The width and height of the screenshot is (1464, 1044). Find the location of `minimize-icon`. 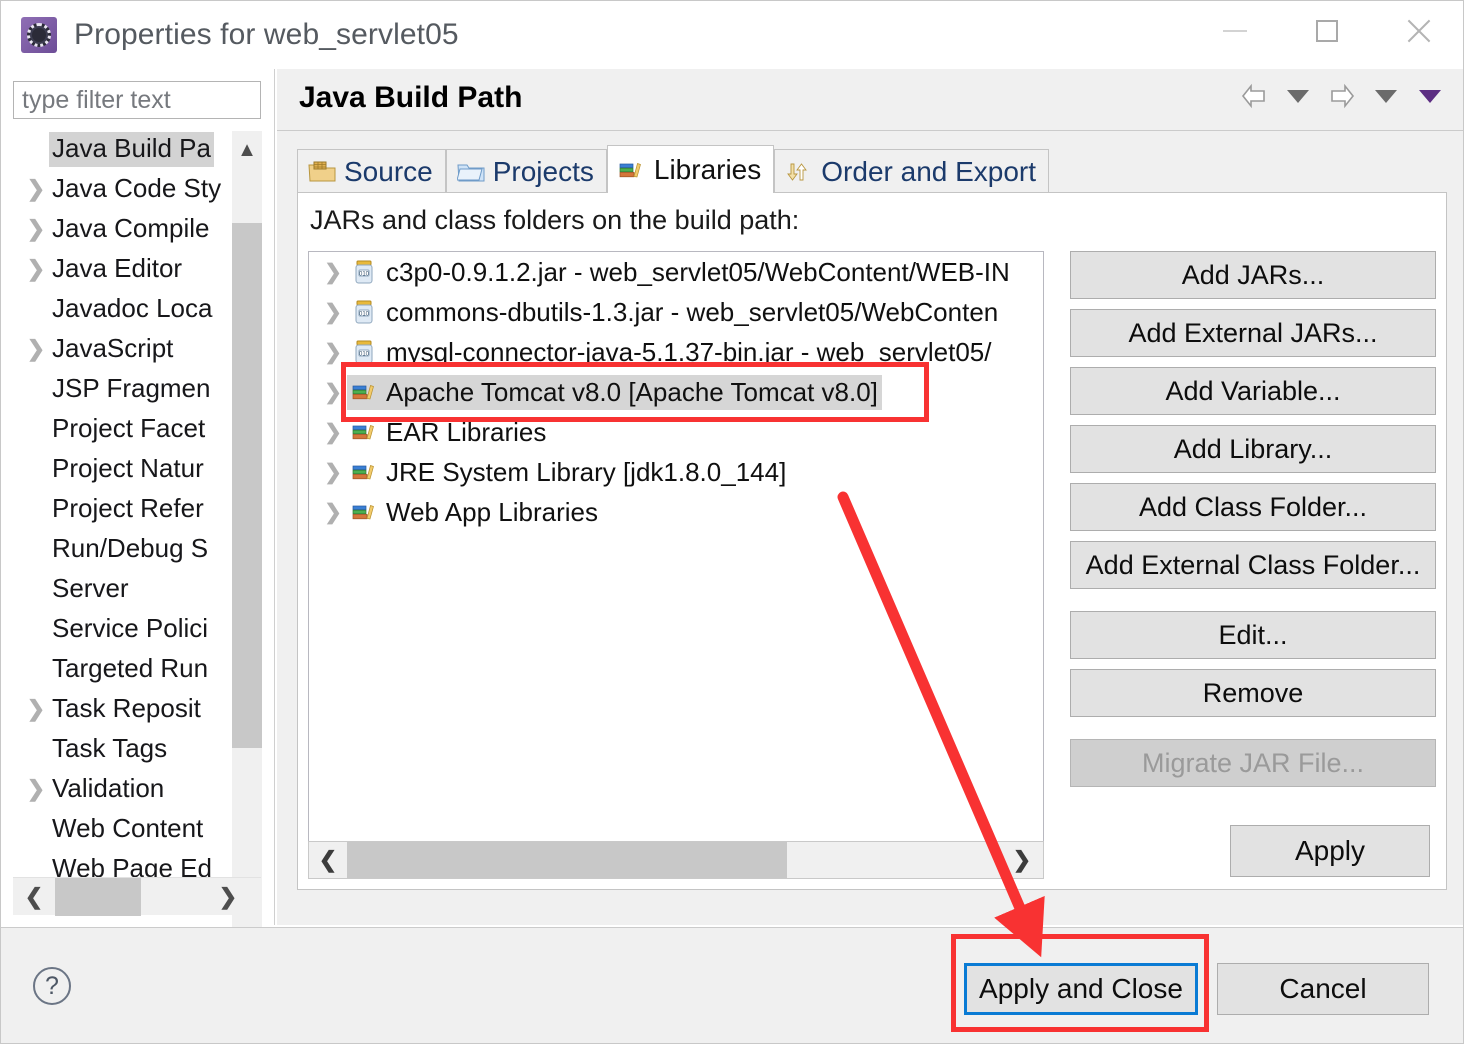

minimize-icon is located at coordinates (1235, 31).